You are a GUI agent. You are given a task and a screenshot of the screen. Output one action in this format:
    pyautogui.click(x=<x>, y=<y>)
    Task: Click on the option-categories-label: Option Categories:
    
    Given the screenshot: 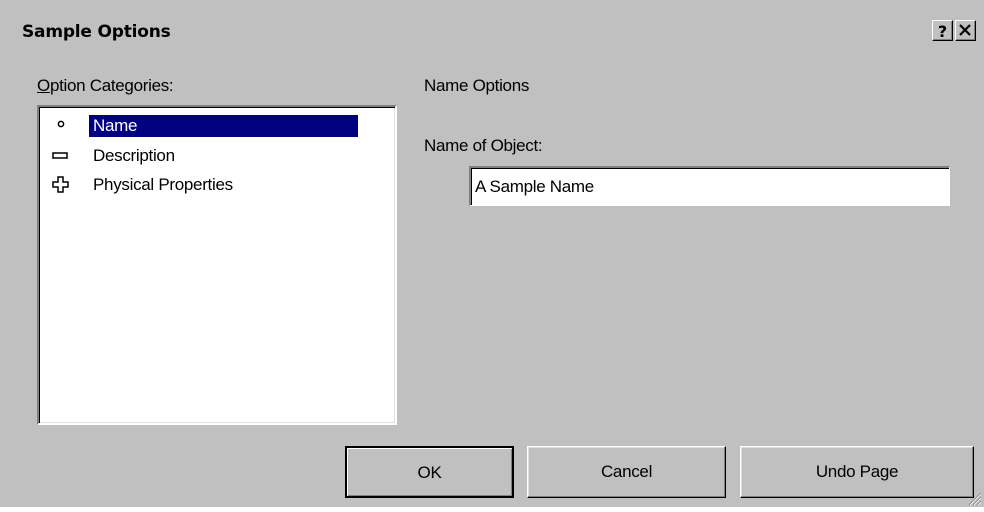 What is the action you would take?
    pyautogui.click(x=105, y=85)
    